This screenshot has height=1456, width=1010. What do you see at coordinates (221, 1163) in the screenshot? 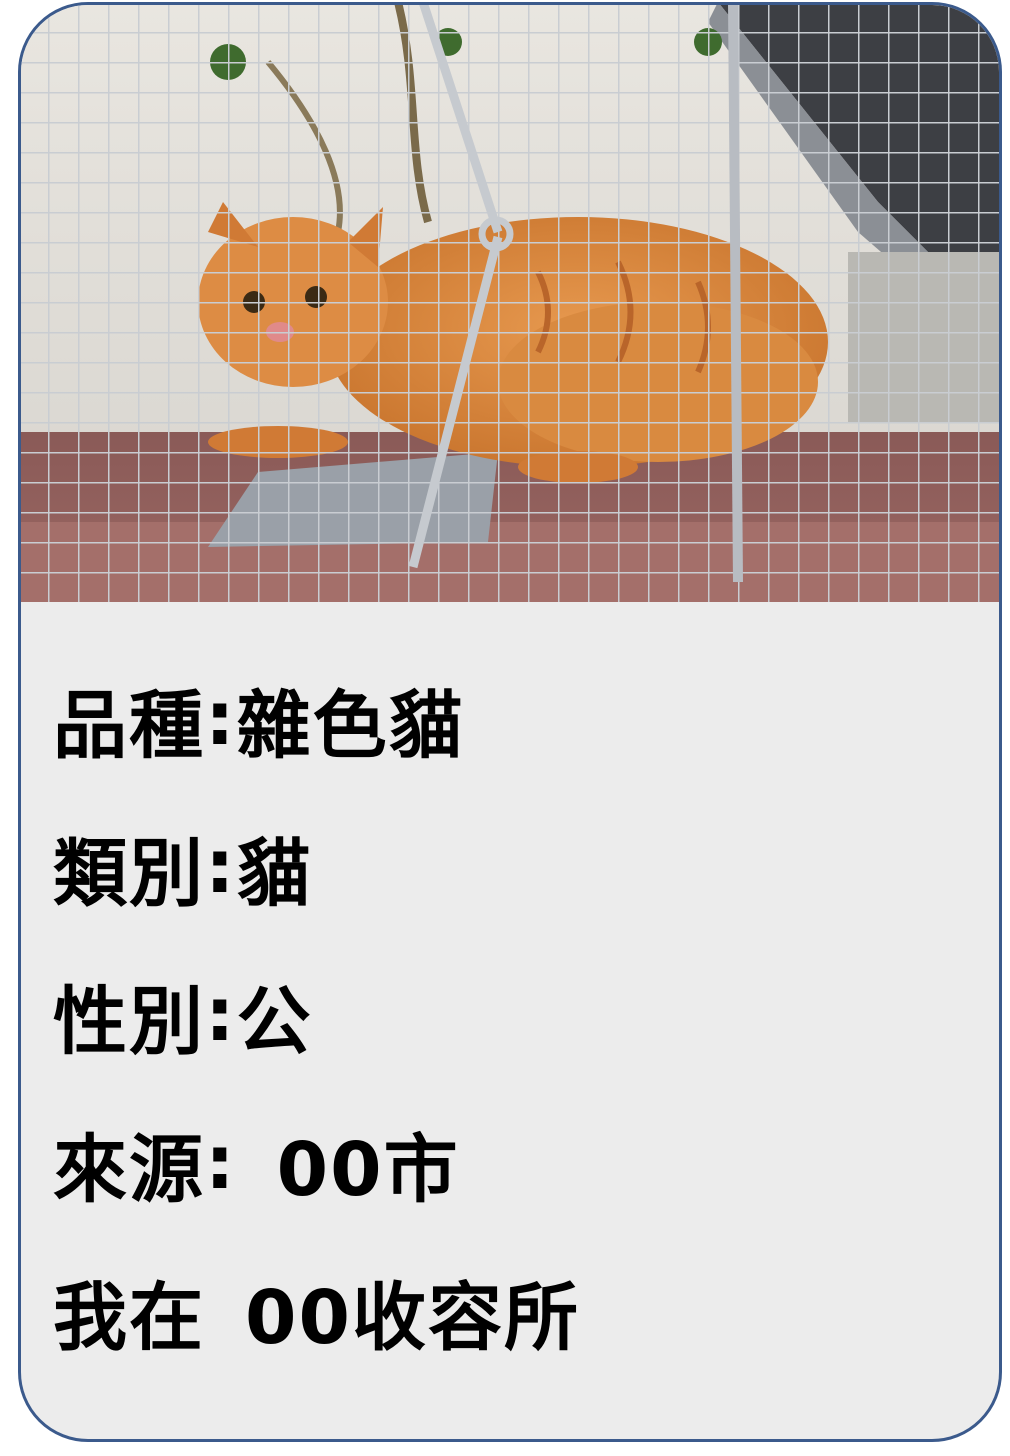
I see `source-colon: :` at bounding box center [221, 1163].